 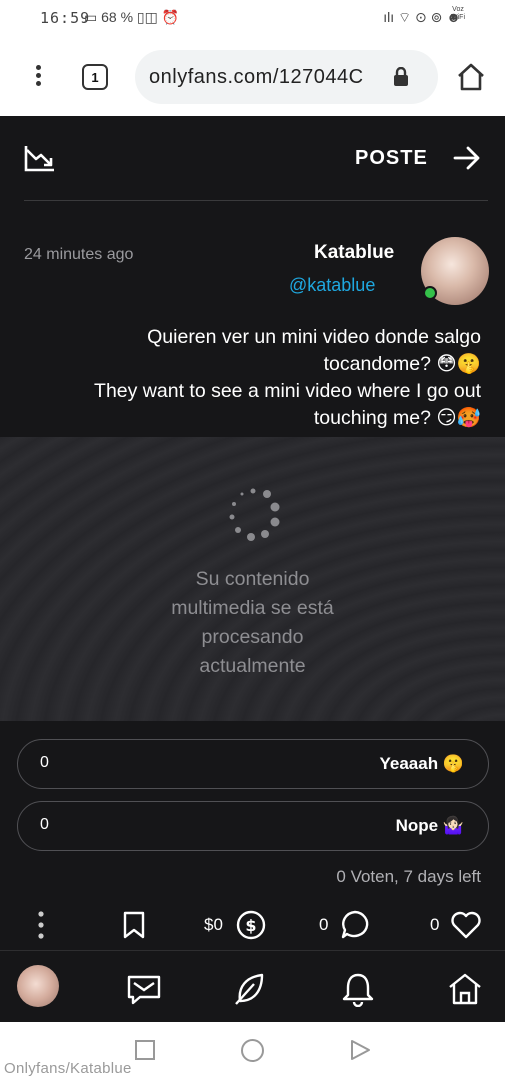 I want to click on feather-icon, so click(x=250, y=989).